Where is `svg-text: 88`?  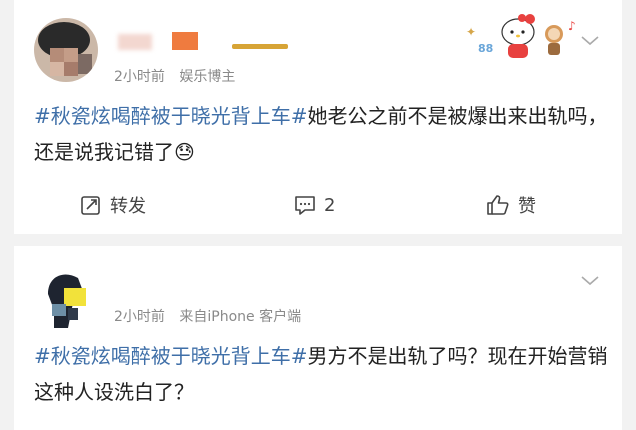
svg-text: 88 is located at coordinates (485, 48).